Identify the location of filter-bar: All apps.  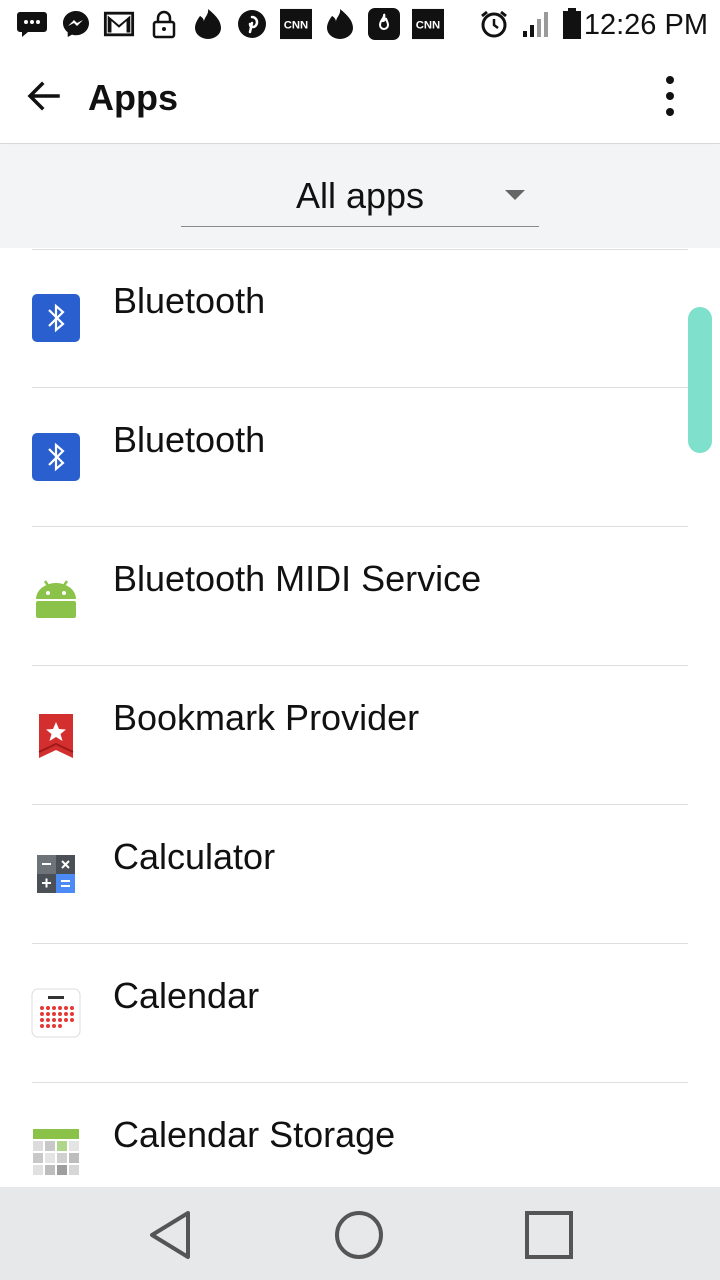
(360, 196).